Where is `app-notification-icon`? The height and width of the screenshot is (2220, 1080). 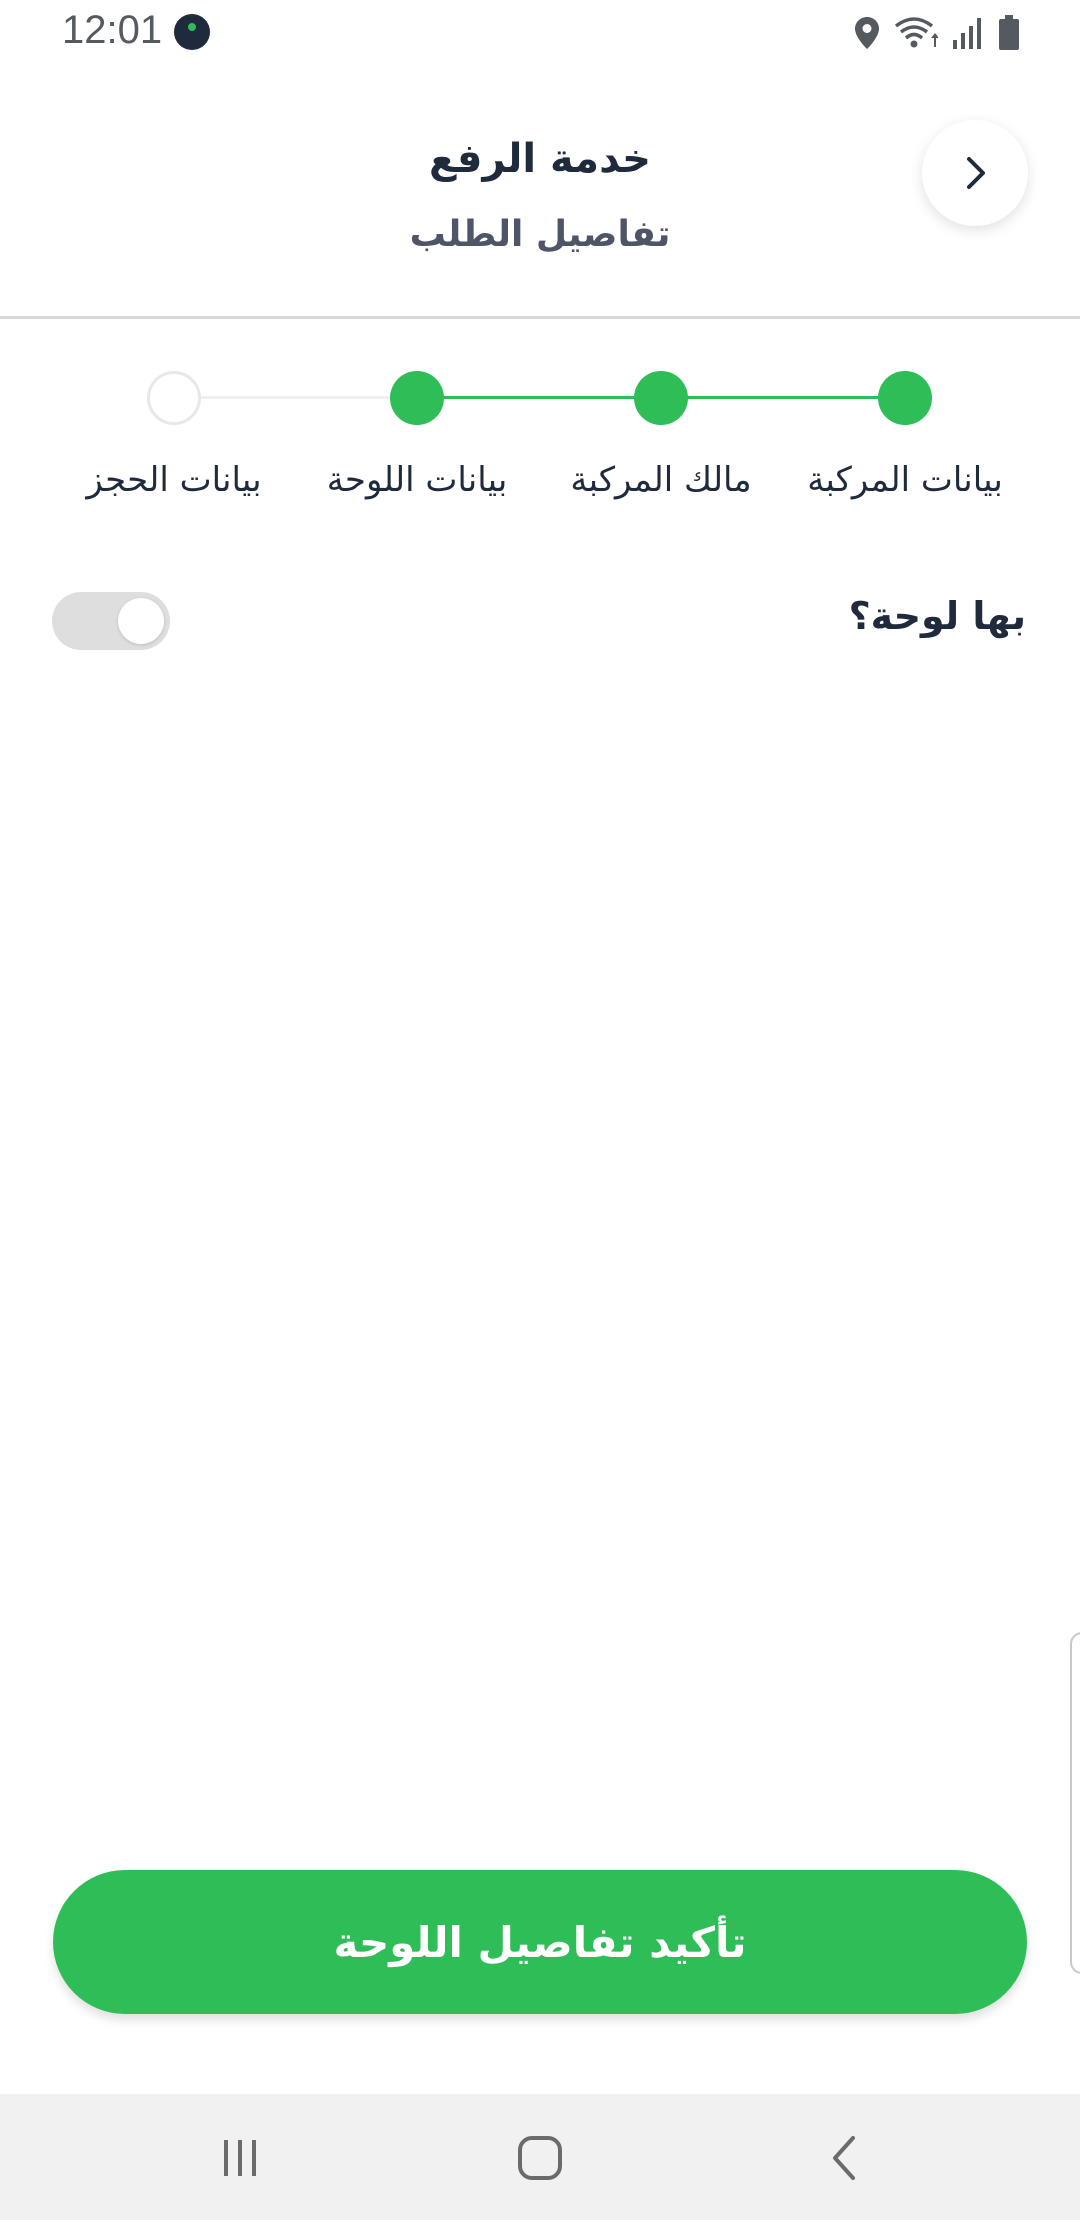
app-notification-icon is located at coordinates (192, 32).